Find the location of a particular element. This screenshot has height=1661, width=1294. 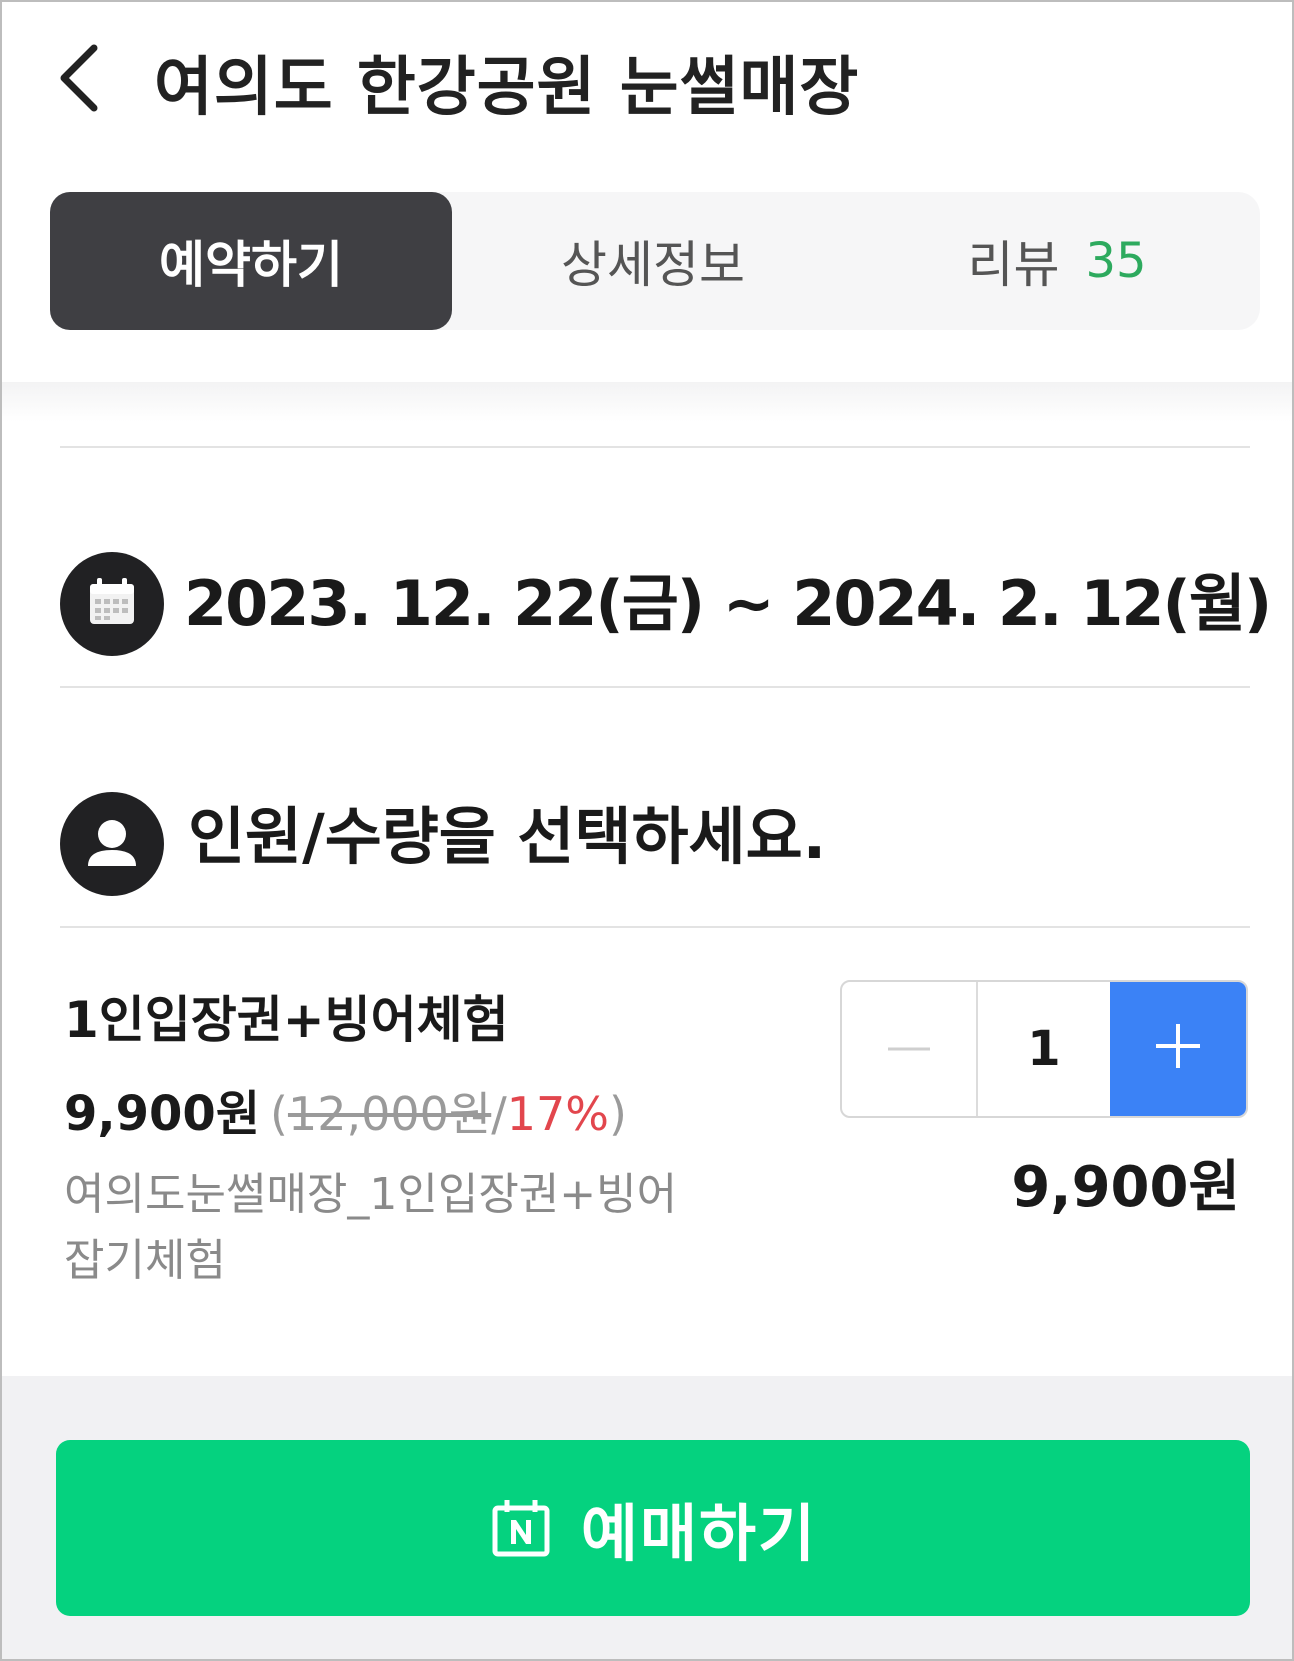

header: 여의도 한강공원 눈썰매장 is located at coordinates (647, 77).